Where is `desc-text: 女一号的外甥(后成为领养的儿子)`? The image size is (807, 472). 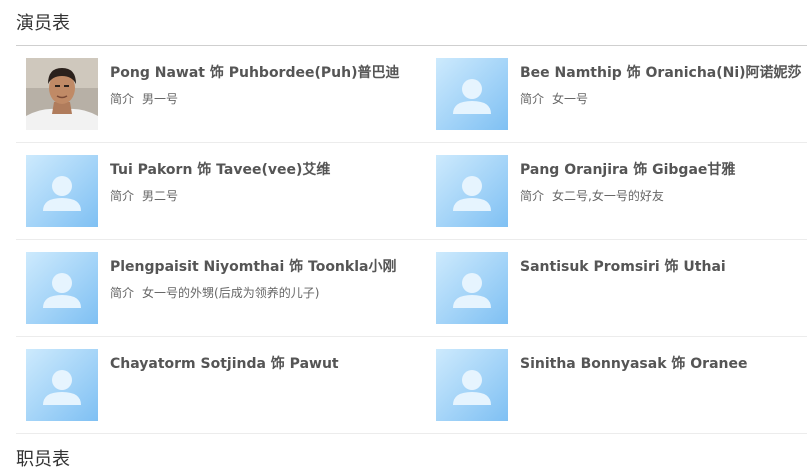
desc-text: 女一号的外甥(后成为领养的儿子) is located at coordinates (231, 293).